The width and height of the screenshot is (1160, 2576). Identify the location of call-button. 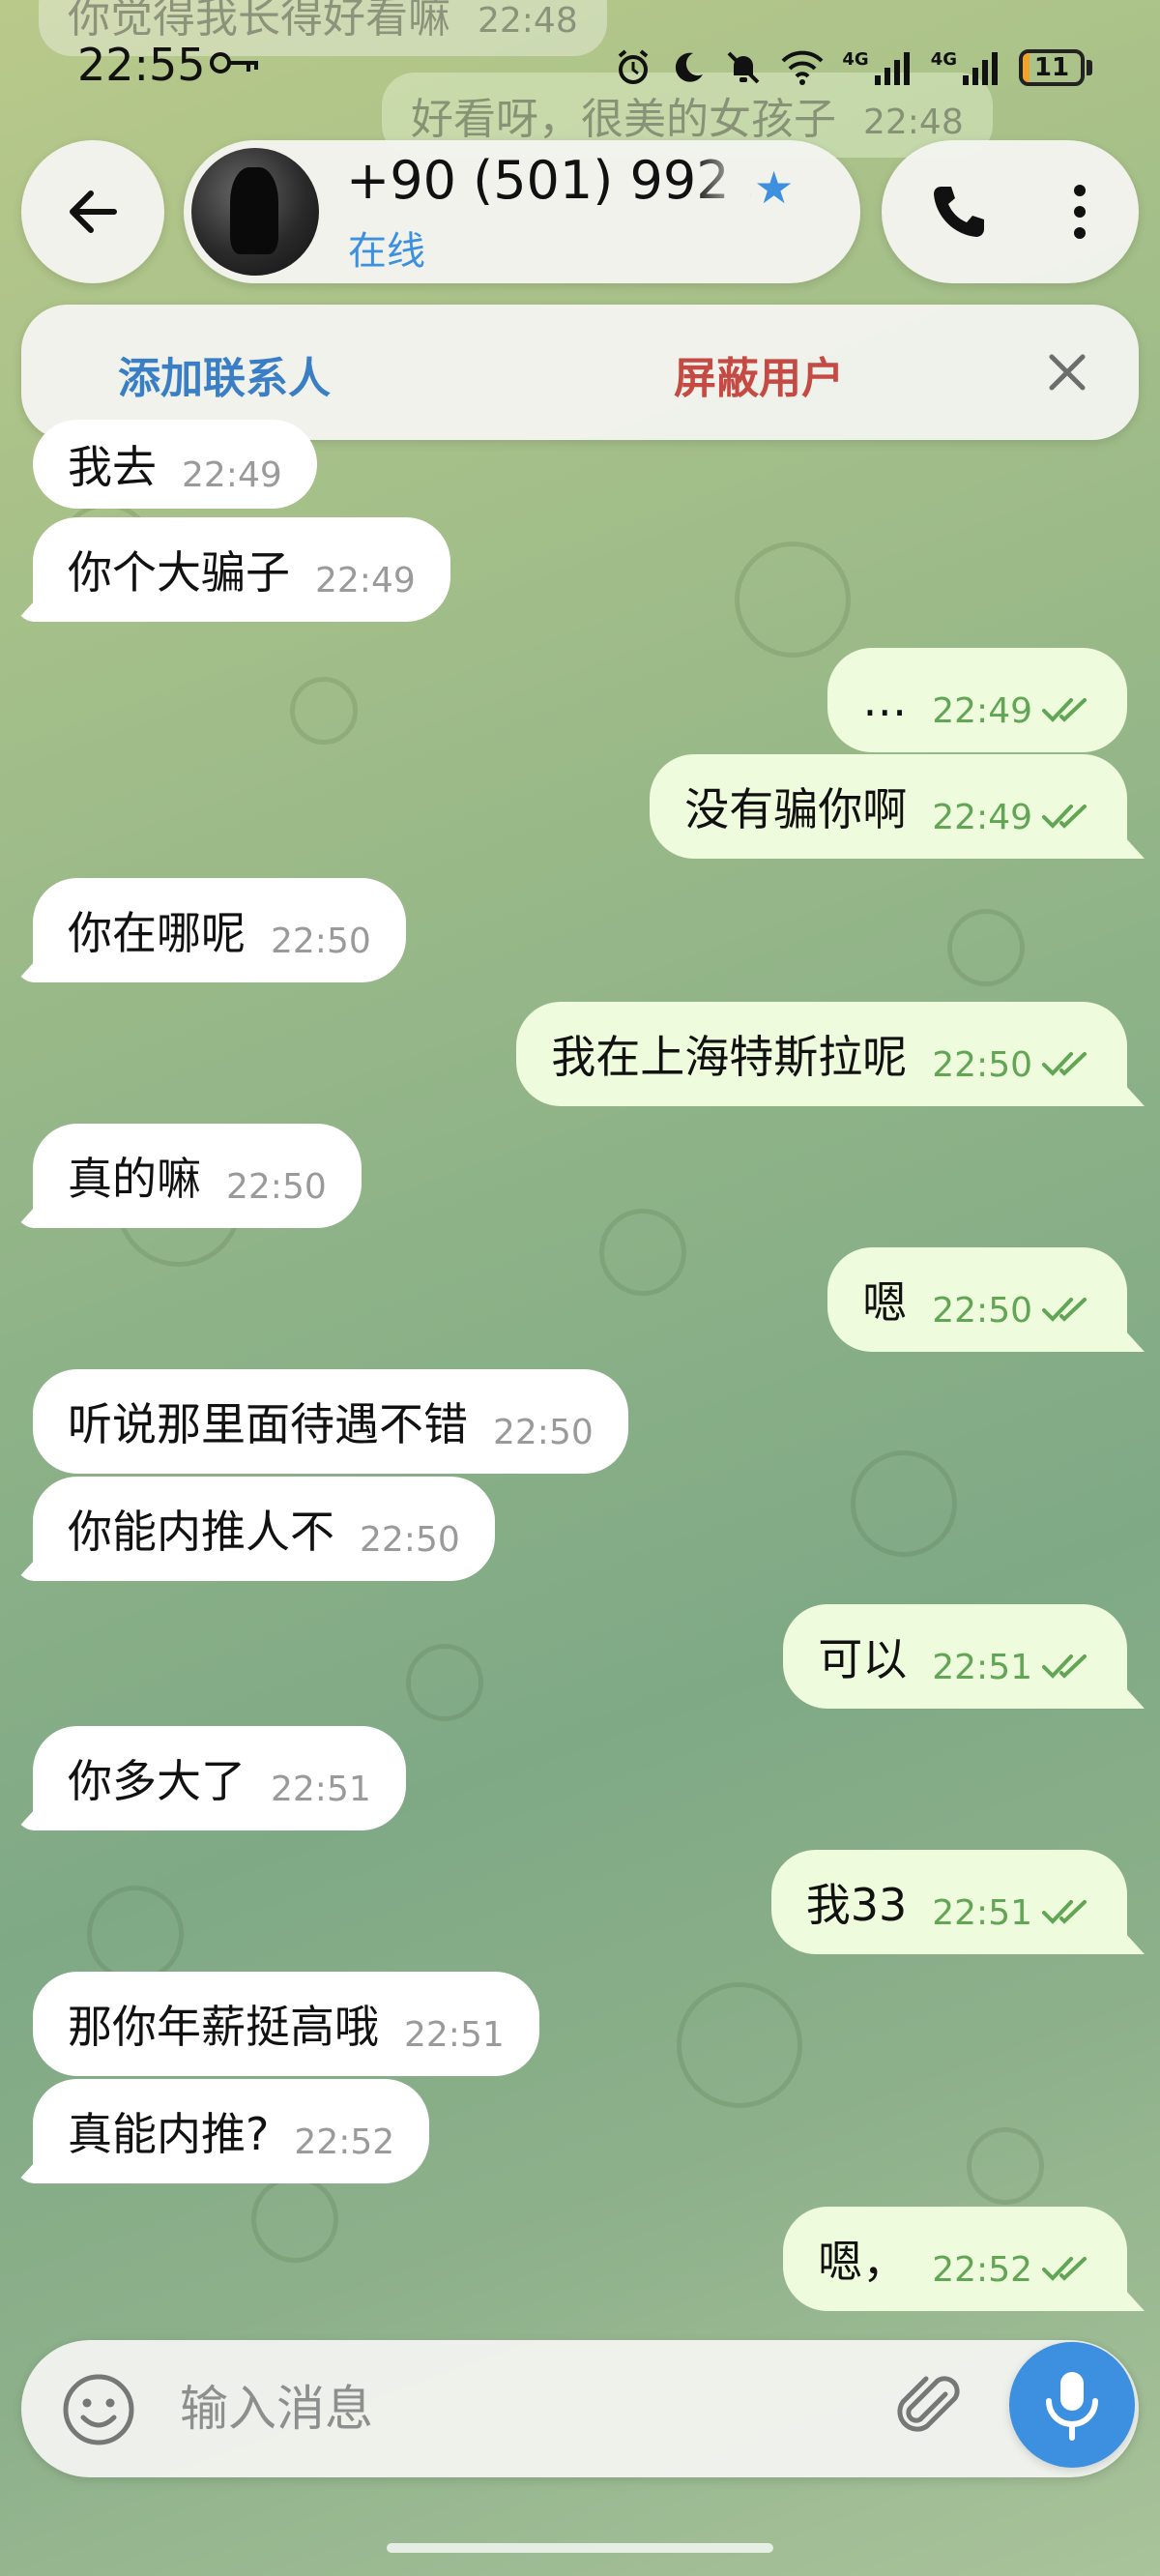
(959, 211).